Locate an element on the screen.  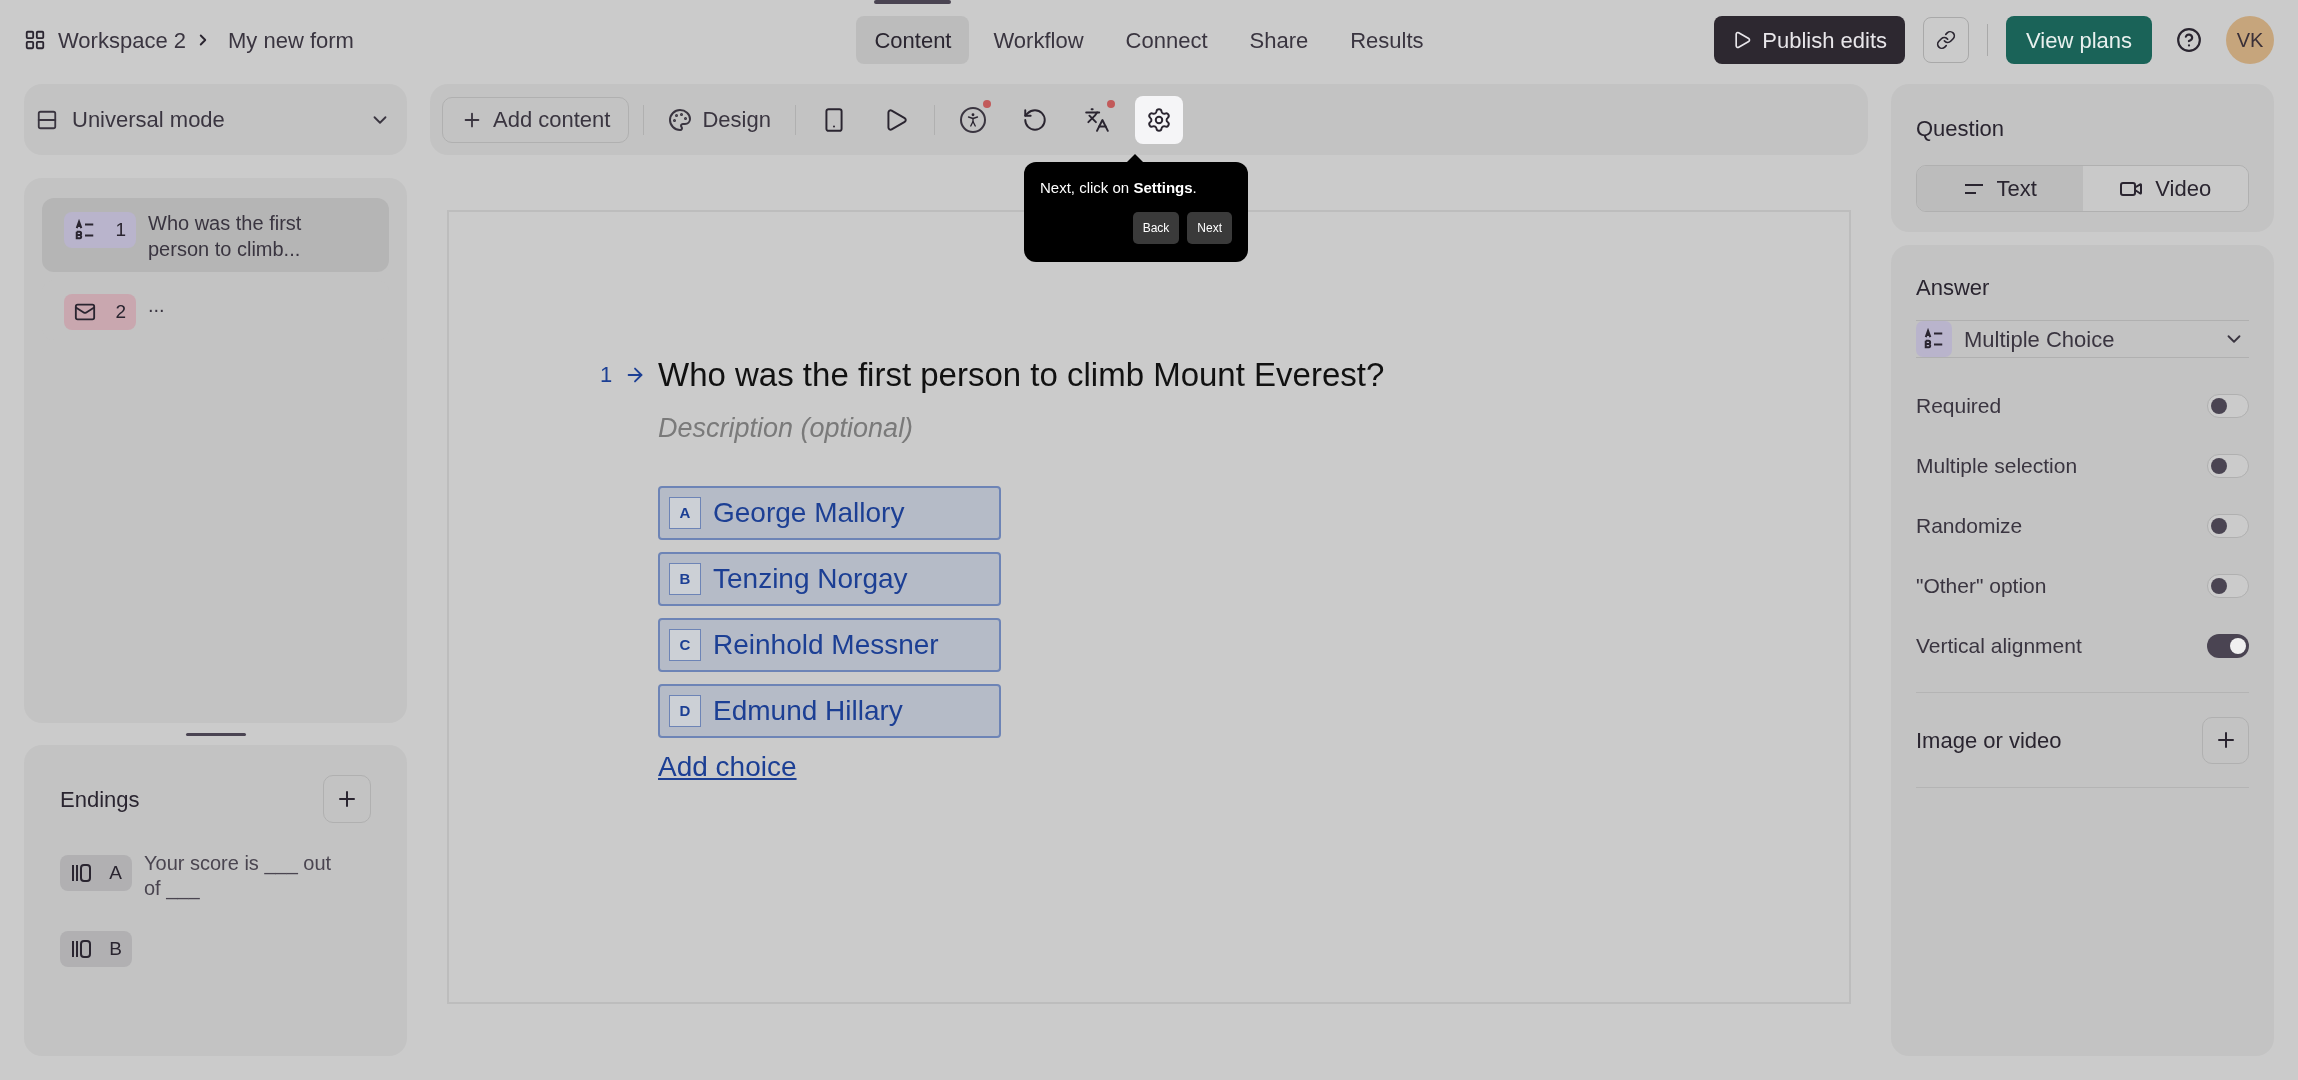
settings-icon is located at coordinates (1158, 119).